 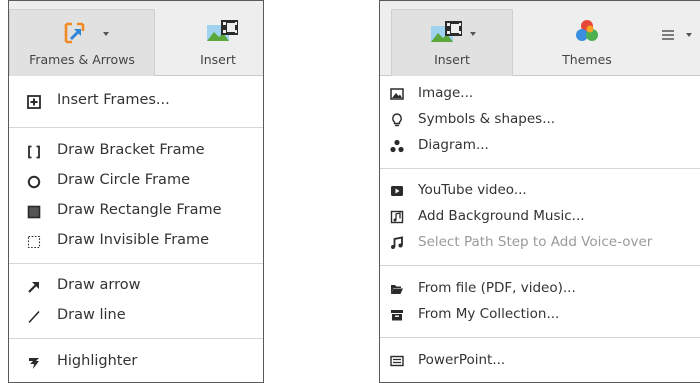 What do you see at coordinates (99, 285) in the screenshot?
I see `menu-item-label: Draw arrow` at bounding box center [99, 285].